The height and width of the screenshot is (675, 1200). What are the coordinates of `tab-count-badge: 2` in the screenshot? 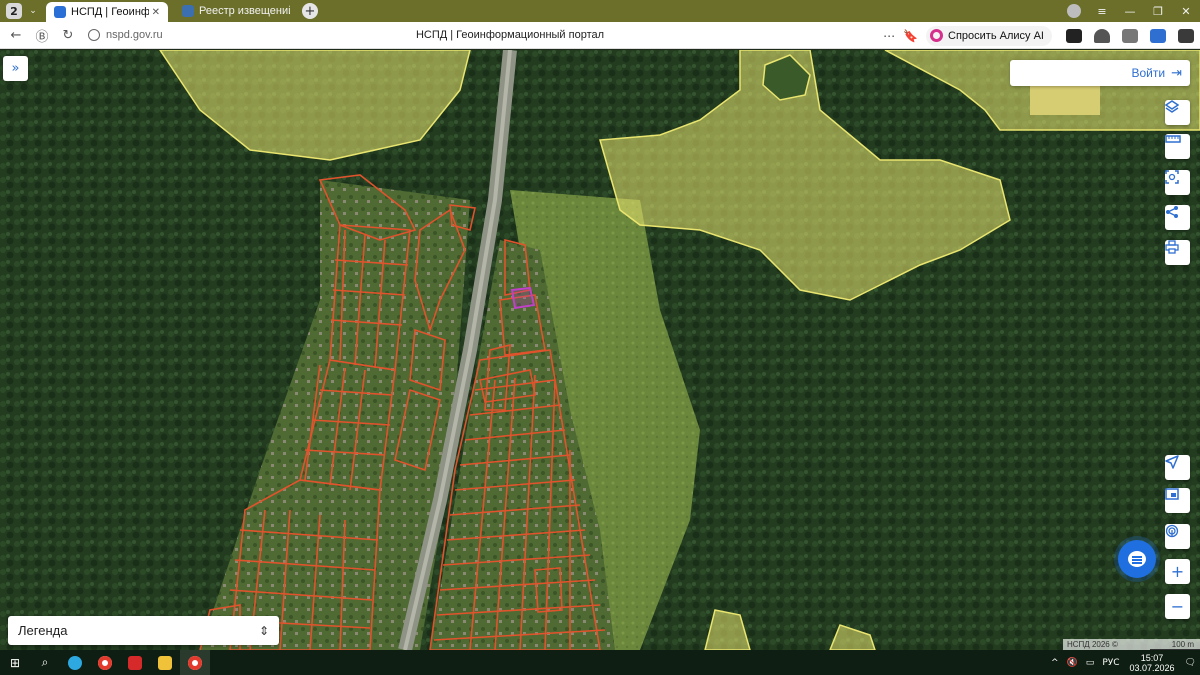 It's located at (14, 11).